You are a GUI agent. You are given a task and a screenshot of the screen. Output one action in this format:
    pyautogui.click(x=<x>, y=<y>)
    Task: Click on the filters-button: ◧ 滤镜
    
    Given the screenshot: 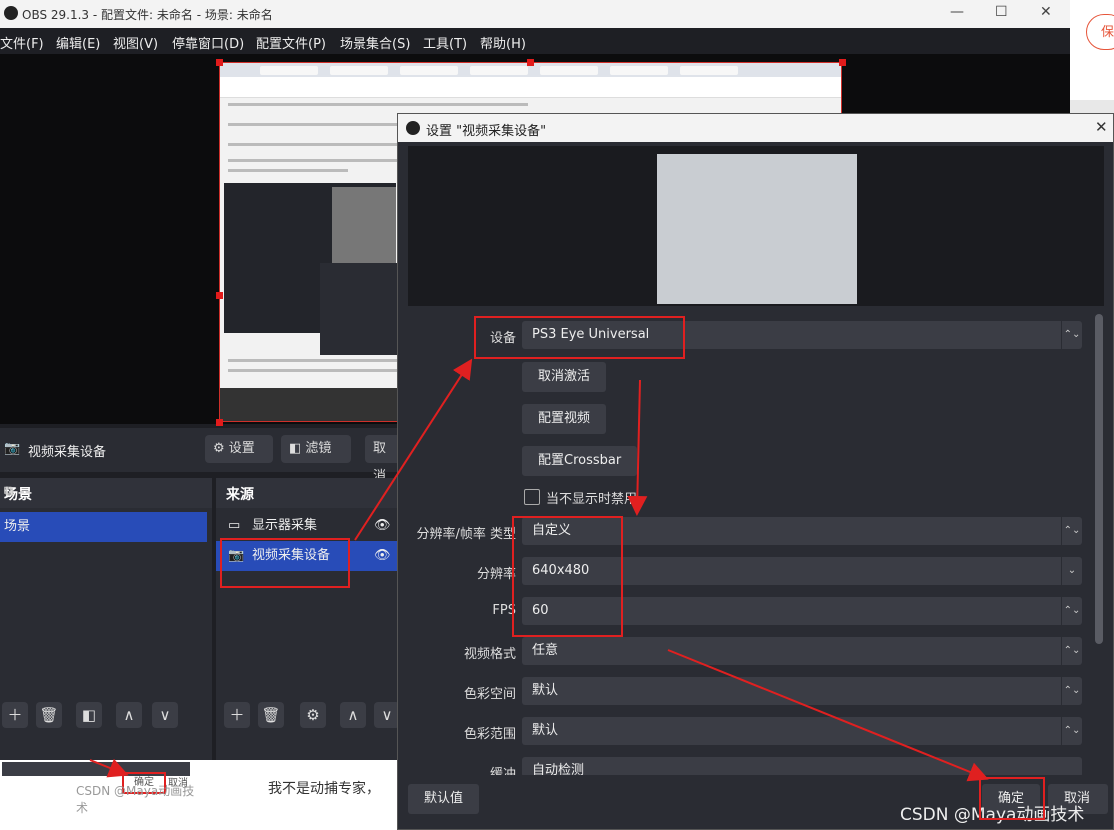 What is the action you would take?
    pyautogui.click(x=316, y=449)
    